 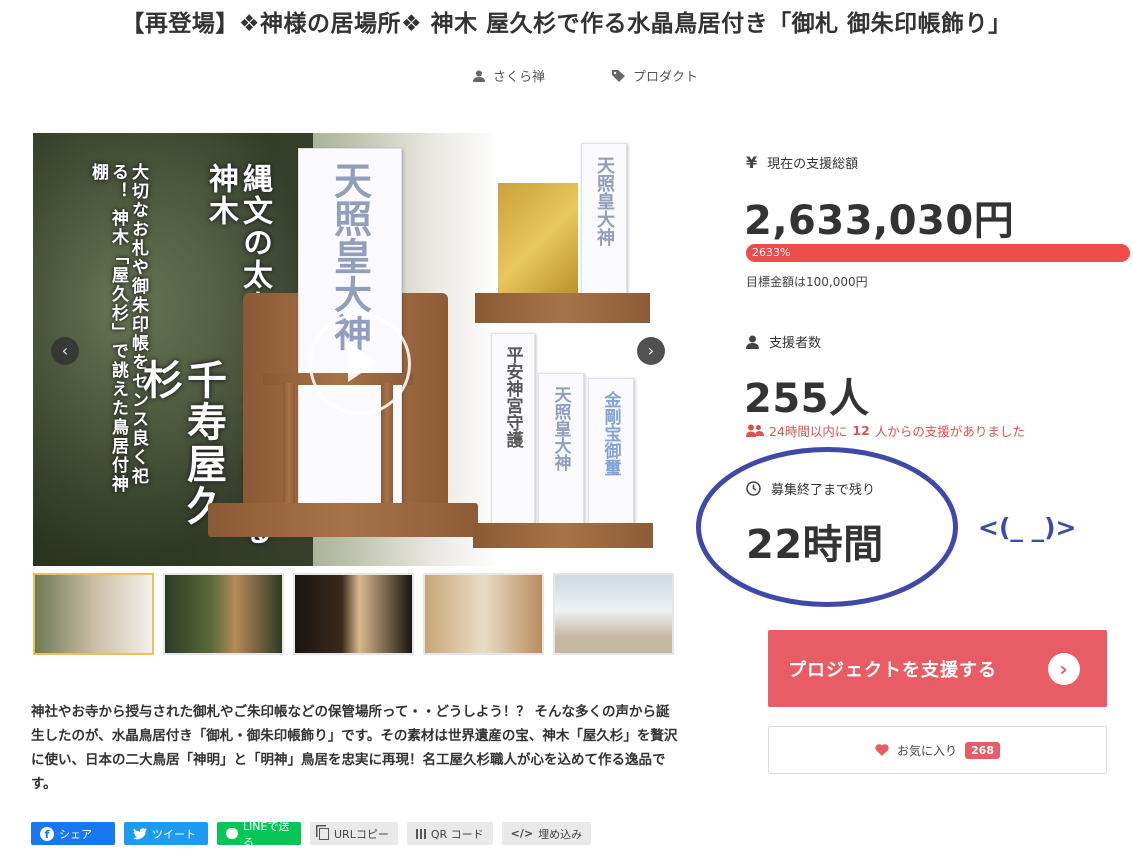 I want to click on qr-icon, so click(x=420, y=833).